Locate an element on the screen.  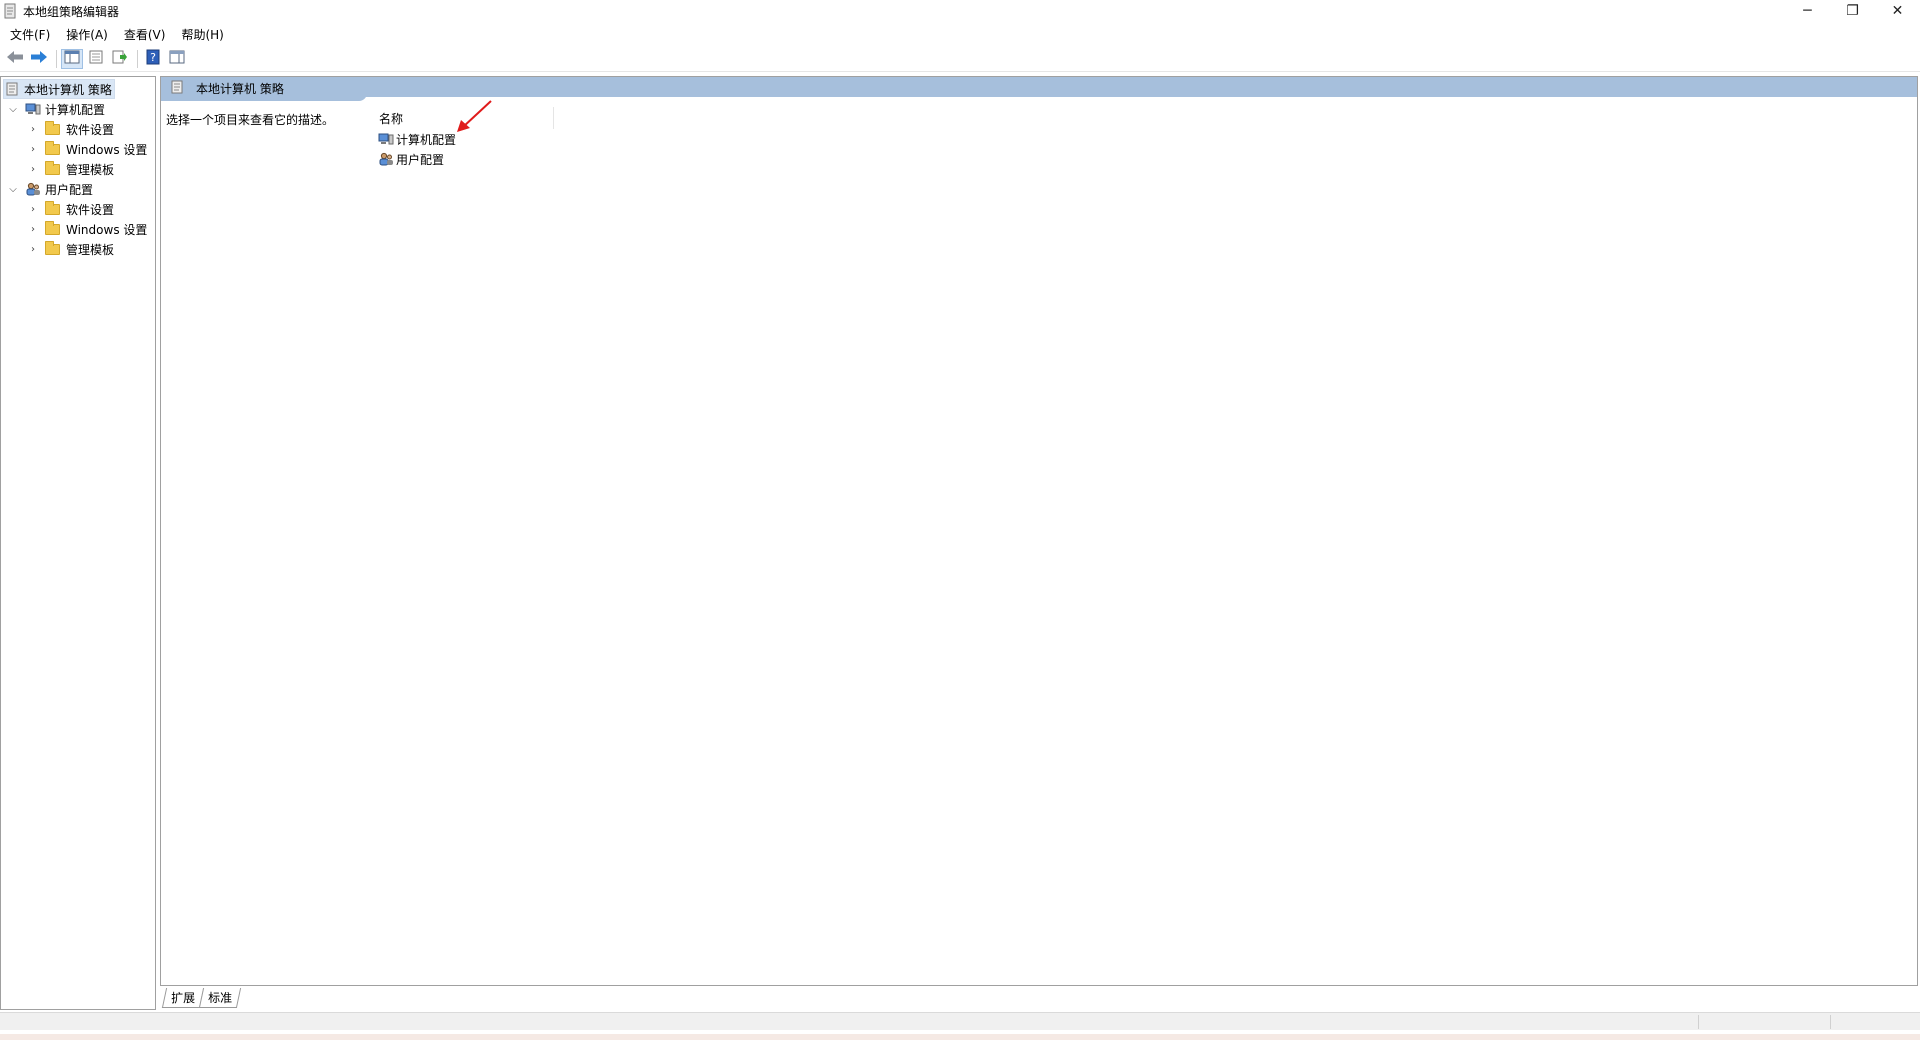
tree-root-label: 本地计算机 策略 is located at coordinates (68, 89).